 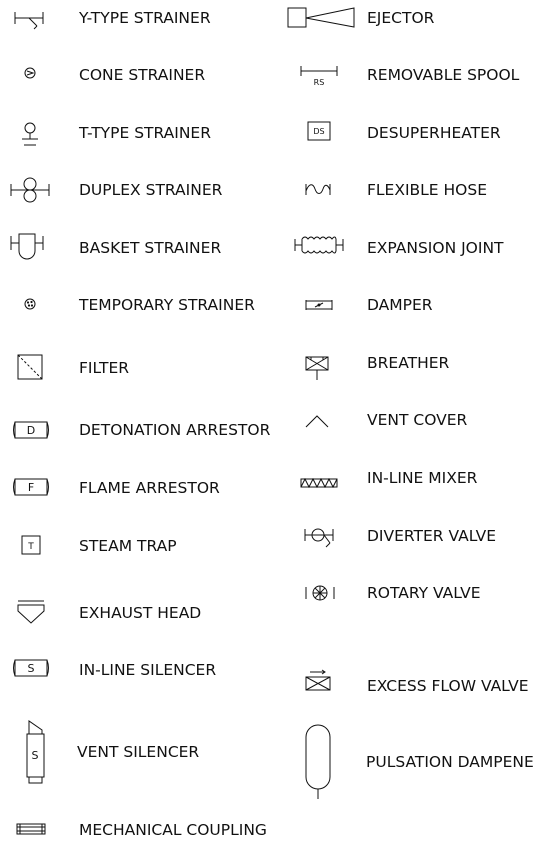 What do you see at coordinates (319, 537) in the screenshot?
I see `diverter-valve-icon` at bounding box center [319, 537].